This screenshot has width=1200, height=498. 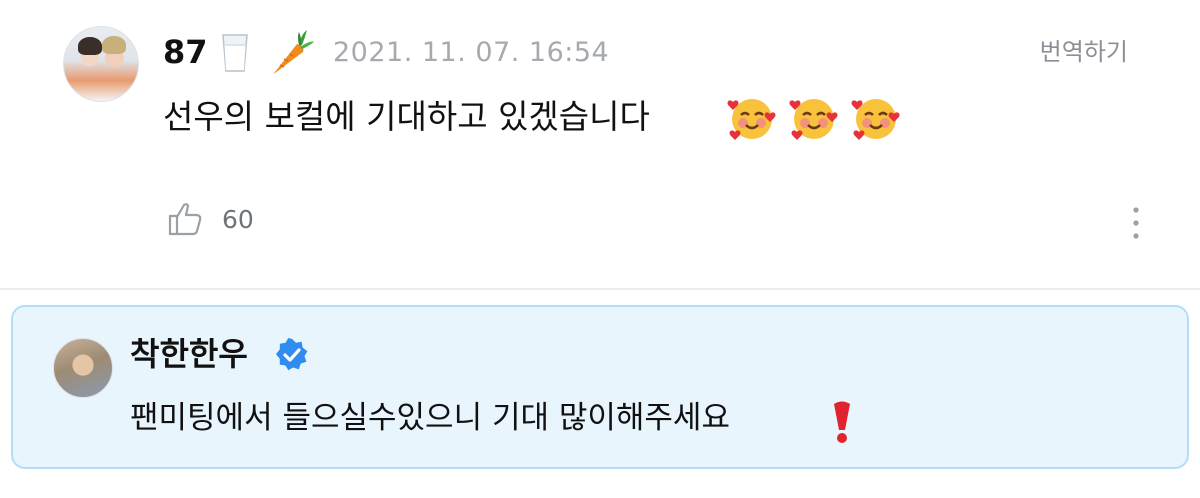 What do you see at coordinates (83, 368) in the screenshot?
I see `reply-author-avatar` at bounding box center [83, 368].